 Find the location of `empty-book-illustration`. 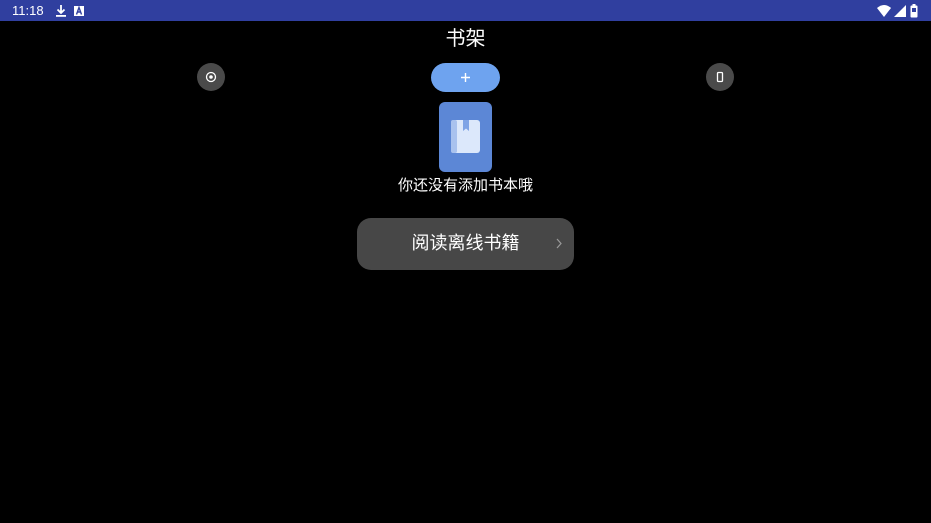

empty-book-illustration is located at coordinates (465, 137).